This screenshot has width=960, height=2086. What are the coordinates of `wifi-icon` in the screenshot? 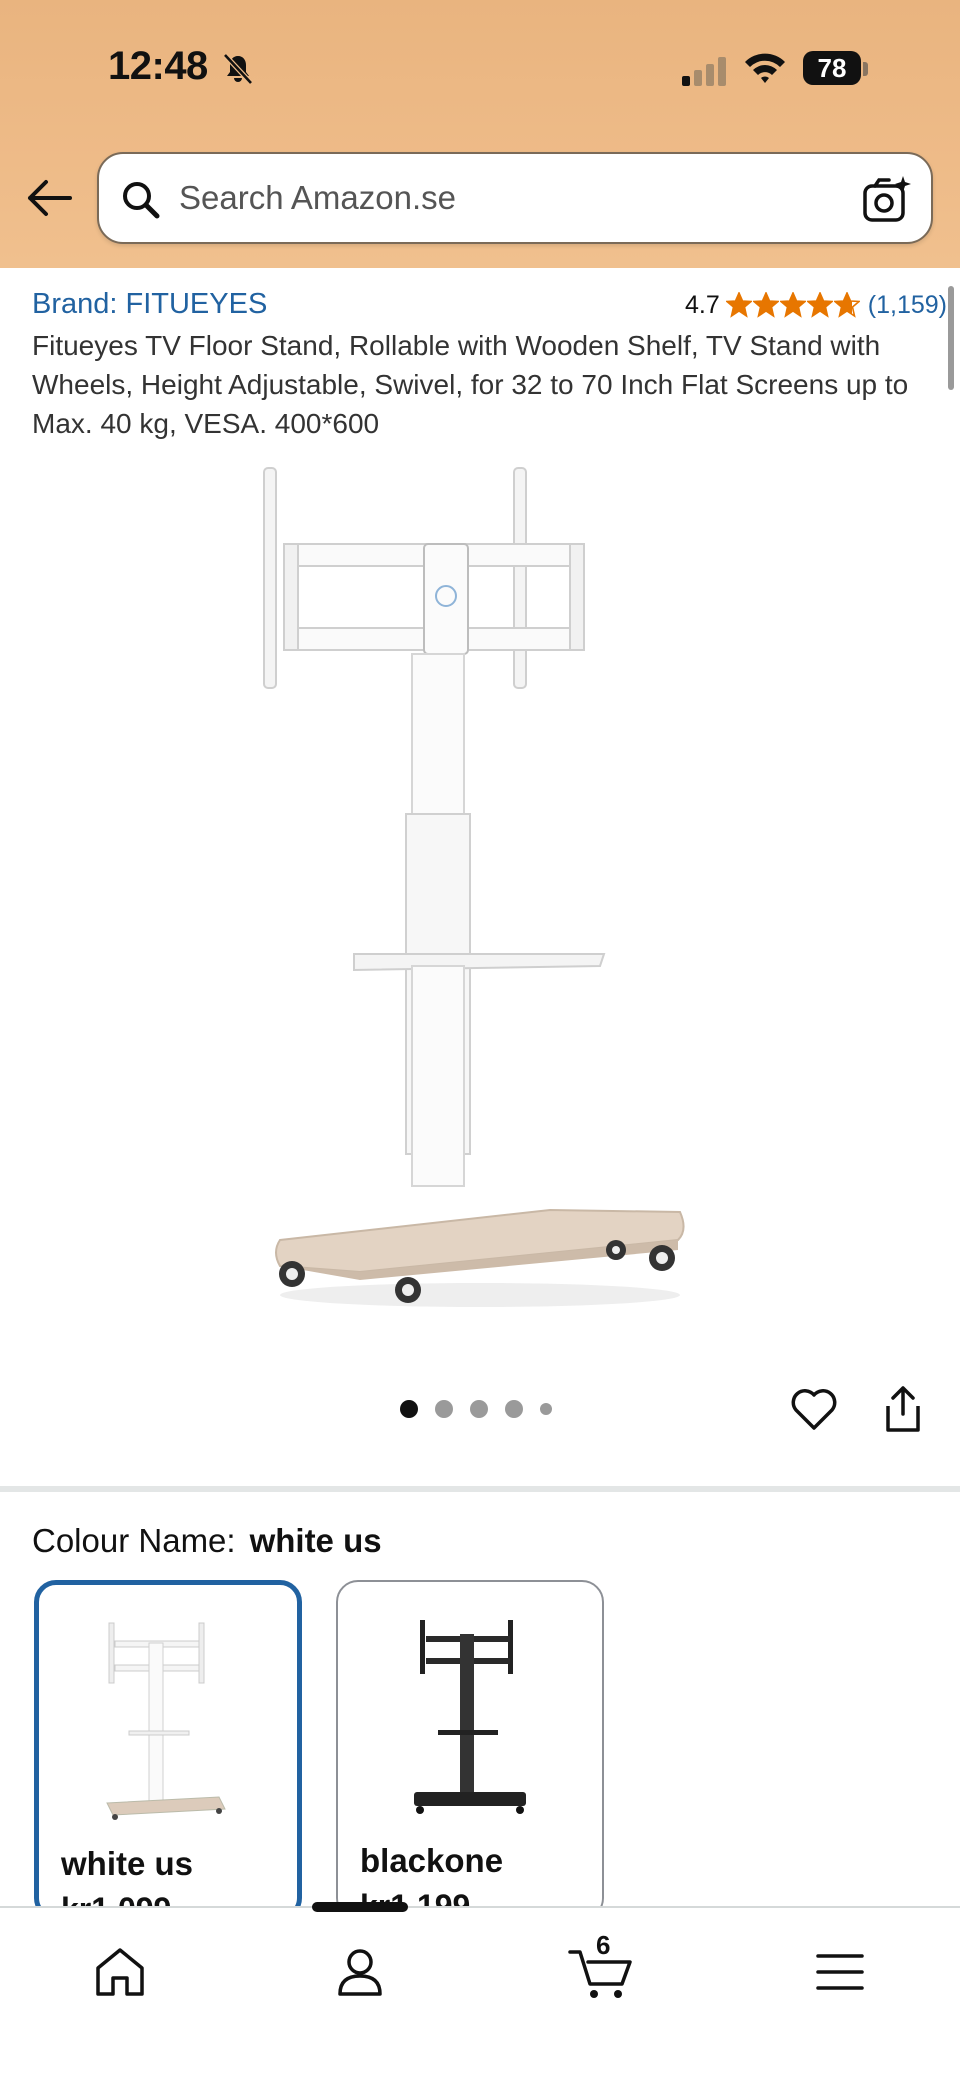 It's located at (765, 68).